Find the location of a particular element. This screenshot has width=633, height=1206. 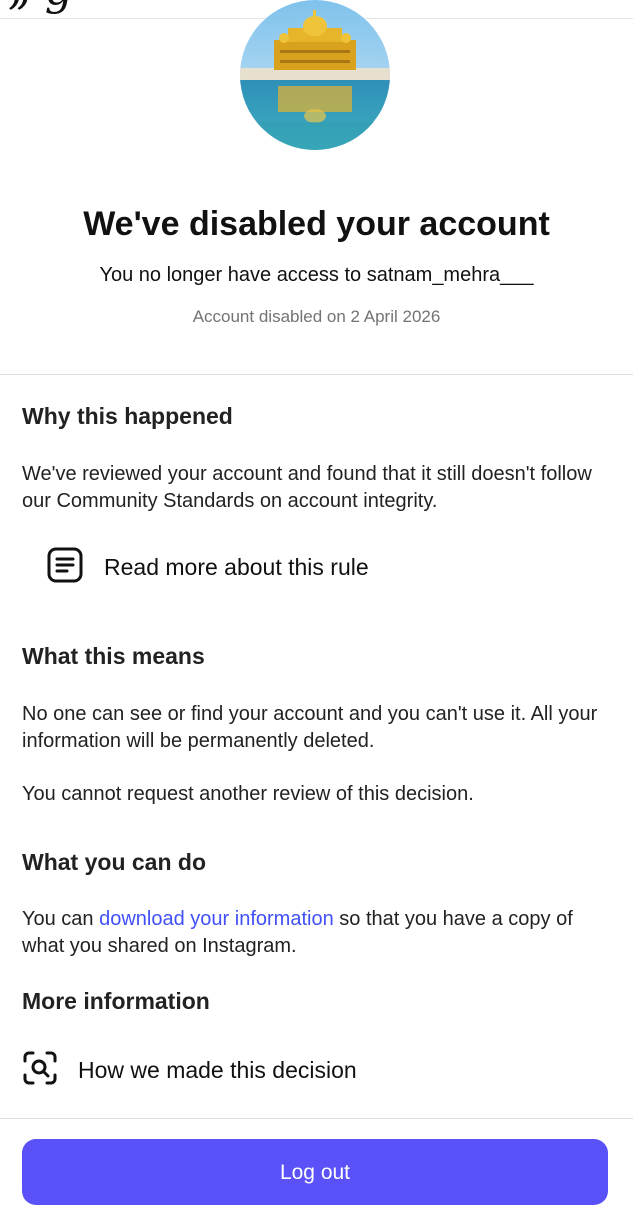

section-divider is located at coordinates (316, 374).